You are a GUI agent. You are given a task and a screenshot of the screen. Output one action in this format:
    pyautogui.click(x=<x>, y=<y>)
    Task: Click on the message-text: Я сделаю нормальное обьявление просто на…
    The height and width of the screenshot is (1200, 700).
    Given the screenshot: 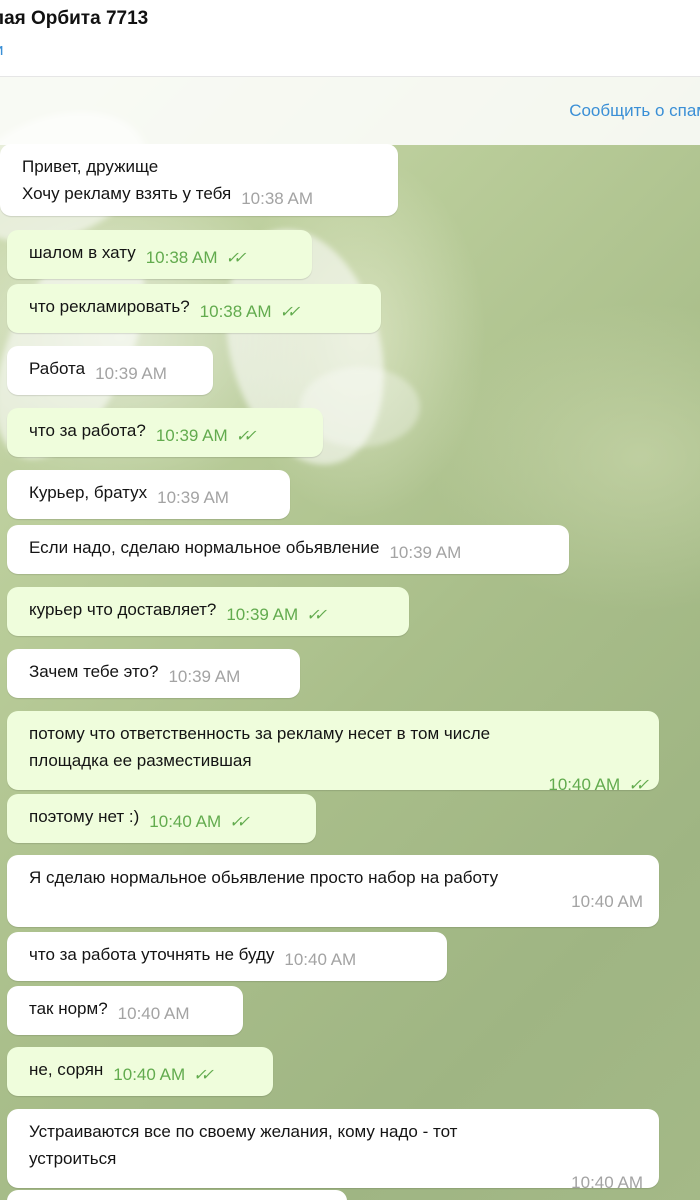 What is the action you would take?
    pyautogui.click(x=264, y=877)
    